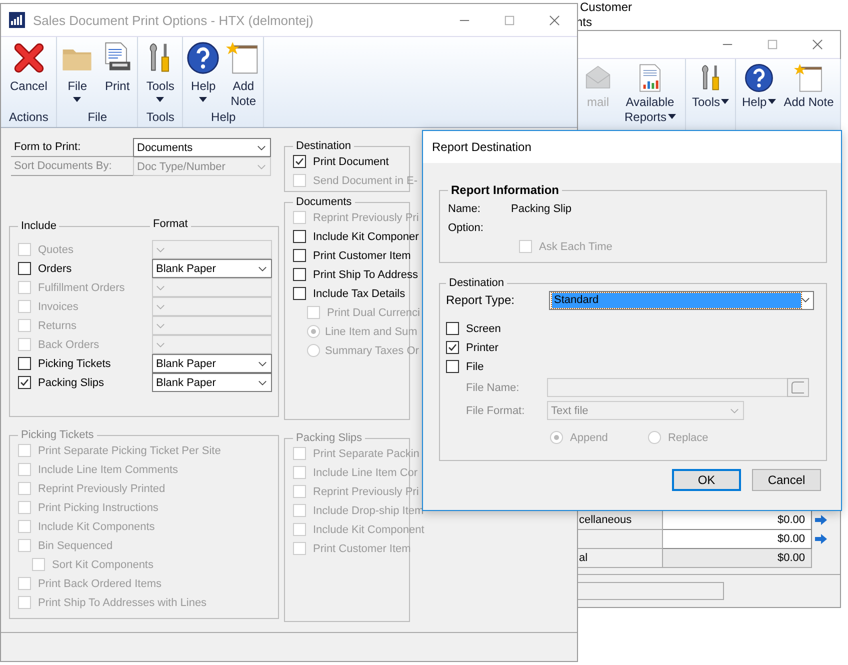 This screenshot has width=848, height=665. I want to click on group-label: Tools, so click(160, 118).